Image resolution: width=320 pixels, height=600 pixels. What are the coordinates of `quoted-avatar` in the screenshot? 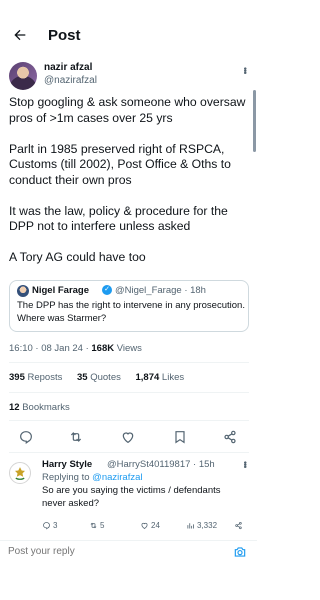 It's located at (23, 291).